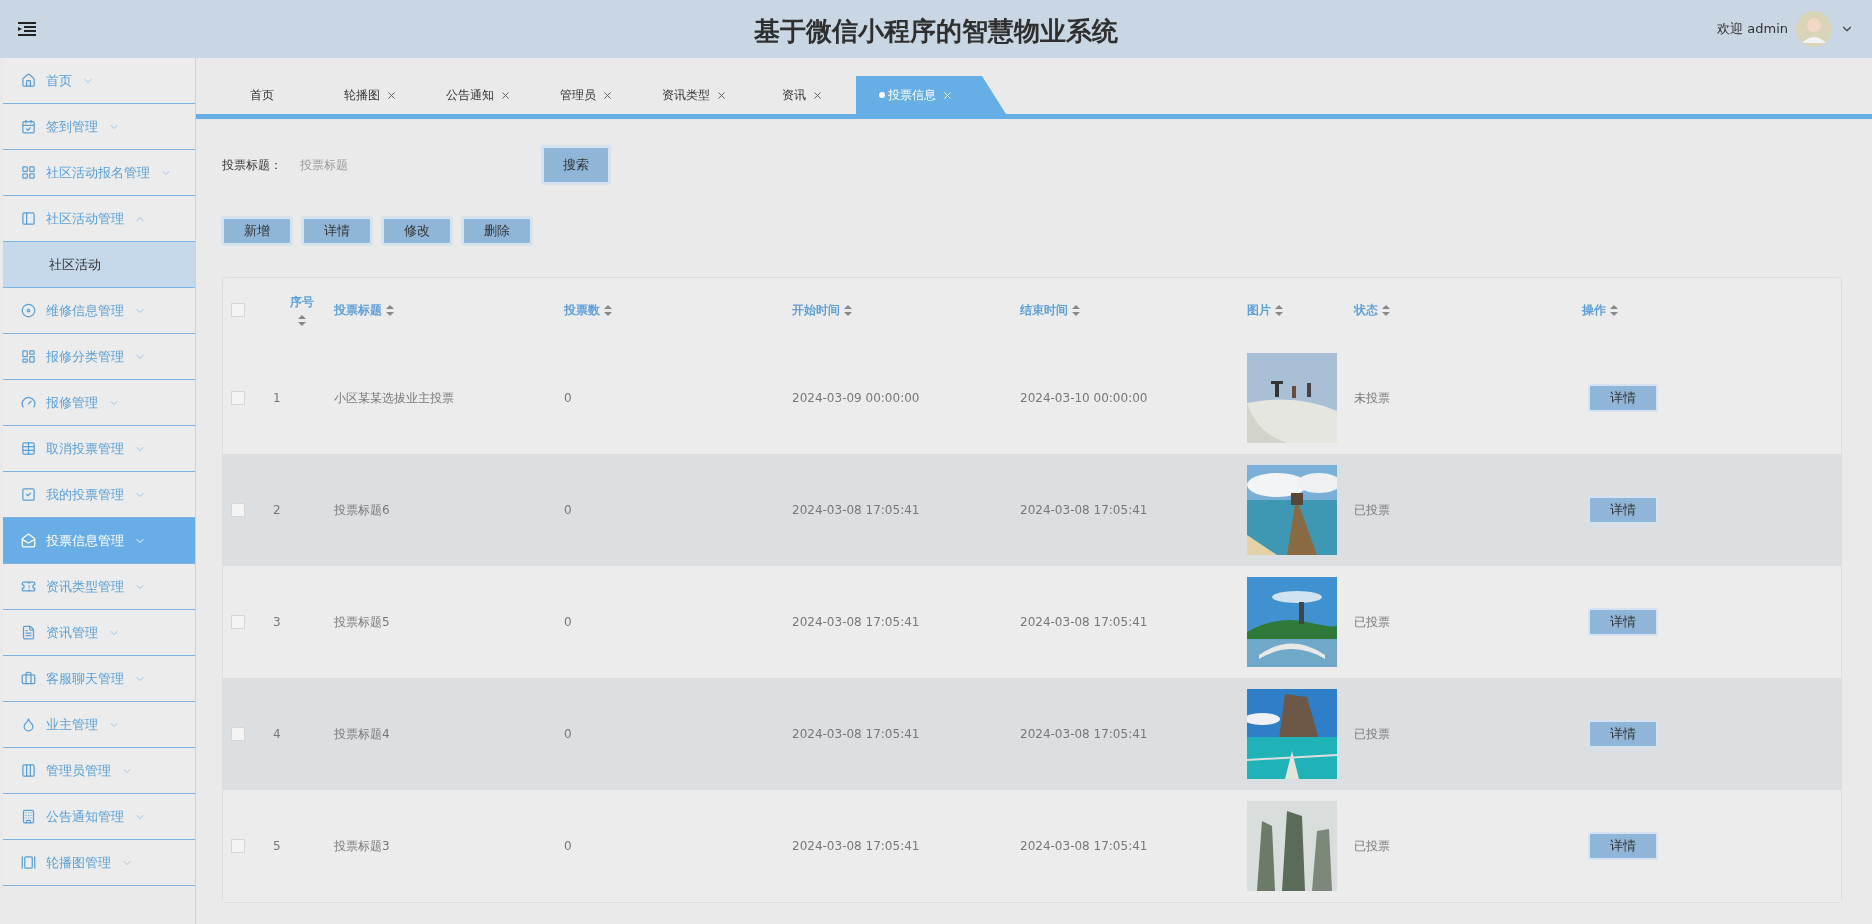  Describe the element at coordinates (277, 846) in the screenshot. I see `table-cell-text: 5` at that location.